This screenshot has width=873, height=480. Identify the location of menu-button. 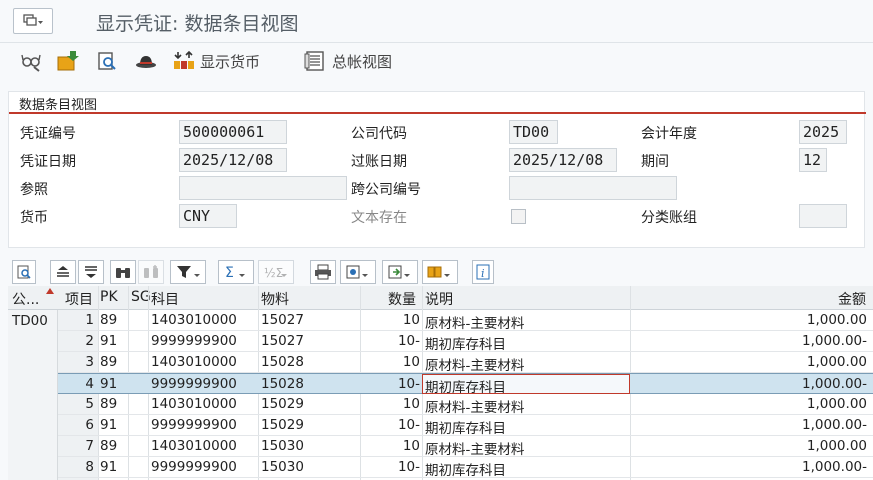
(33, 21).